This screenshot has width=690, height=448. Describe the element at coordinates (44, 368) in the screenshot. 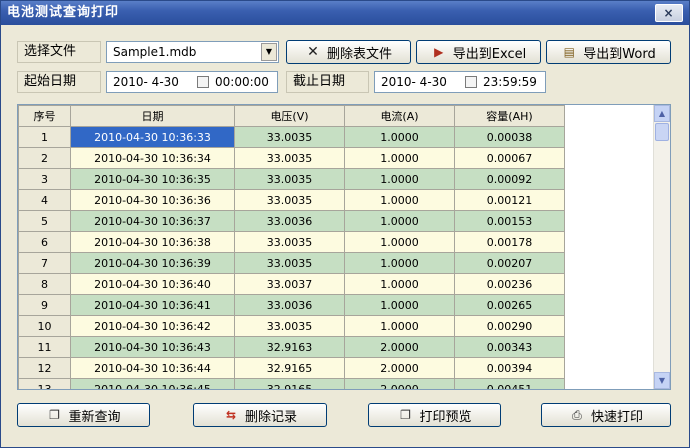

I see `cell-index: 12` at that location.